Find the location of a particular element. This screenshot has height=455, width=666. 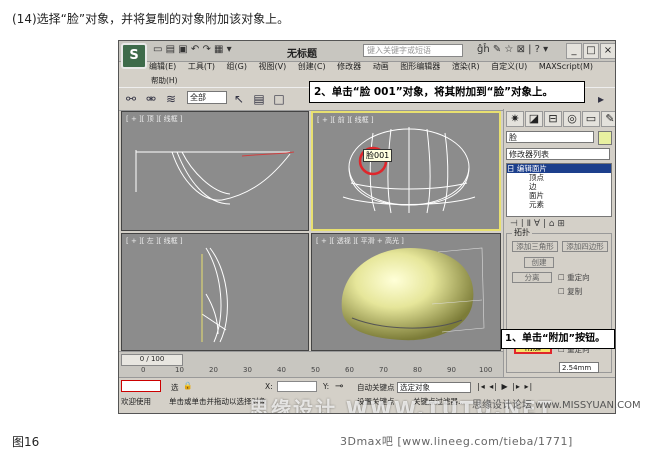

menu-customize: 自定义(U) is located at coordinates (509, 66).